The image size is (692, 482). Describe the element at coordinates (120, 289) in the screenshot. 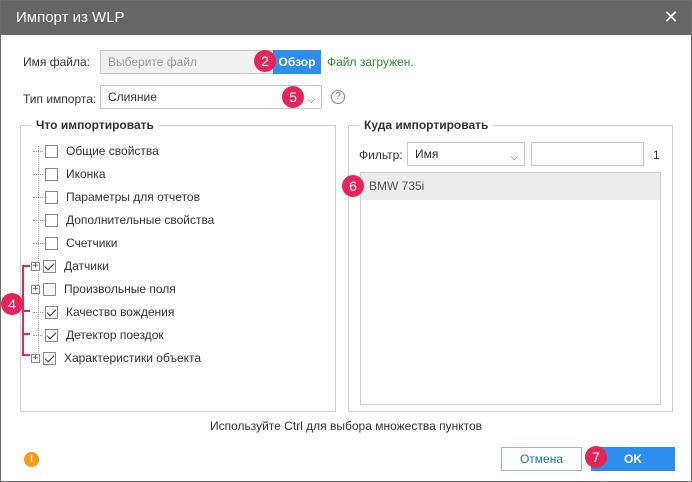

I see `tree-item-label: Произвольные поля` at that location.